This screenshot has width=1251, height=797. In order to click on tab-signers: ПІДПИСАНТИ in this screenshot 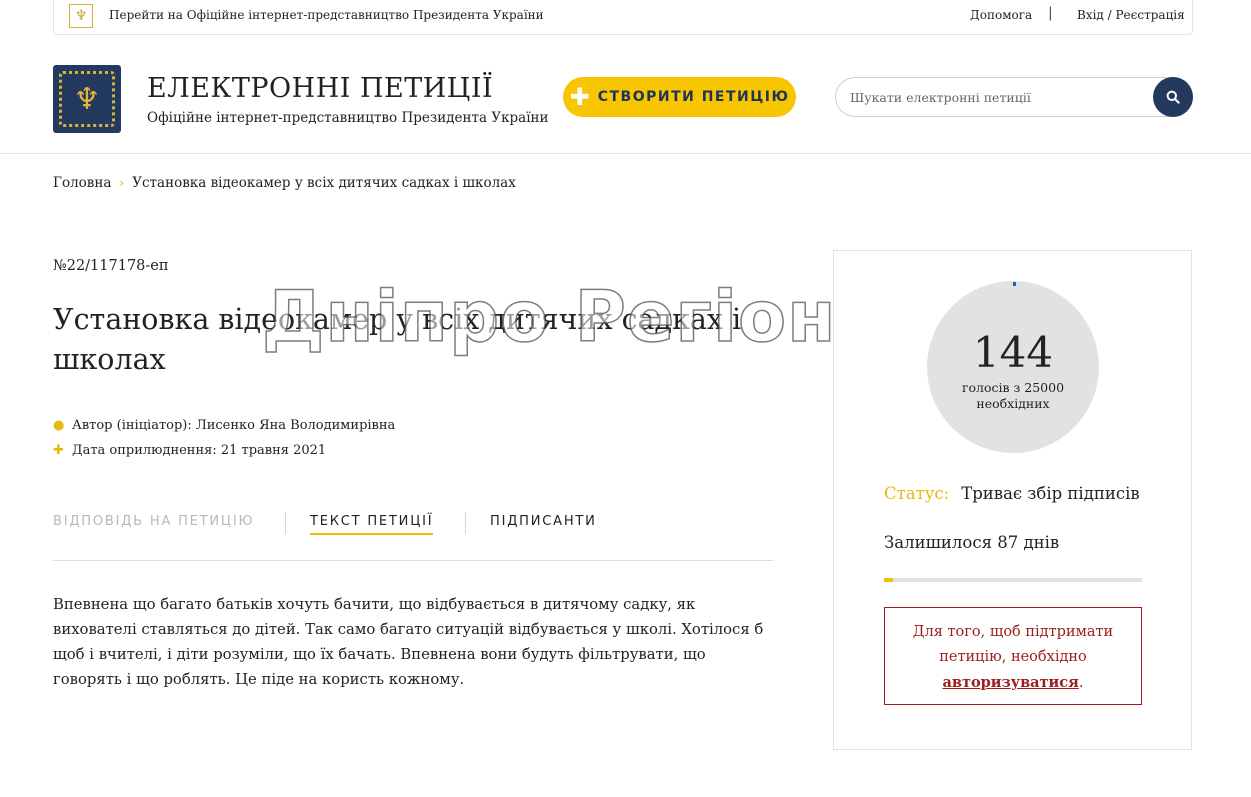, I will do `click(543, 521)`.